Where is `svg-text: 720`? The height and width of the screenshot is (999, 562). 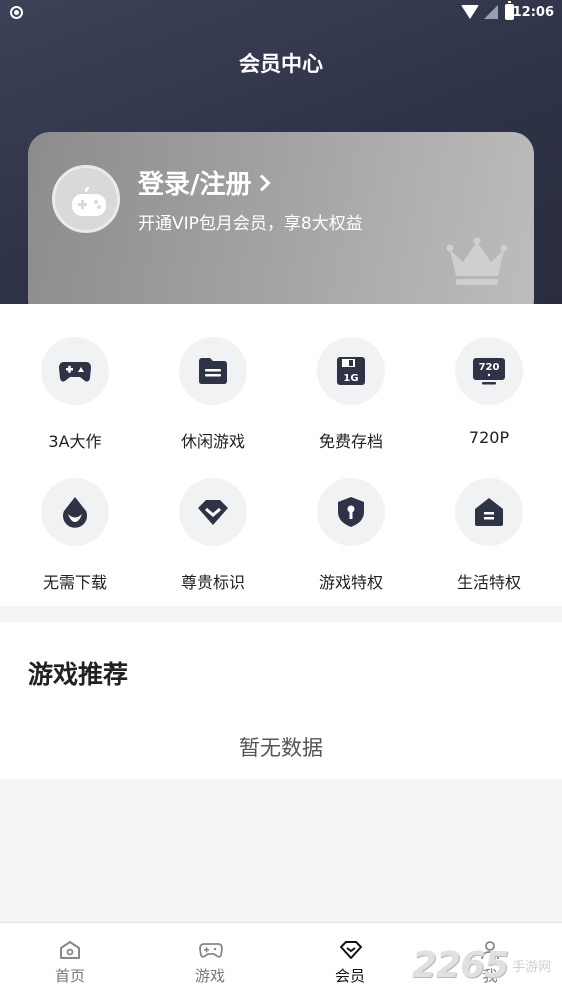
svg-text: 720 is located at coordinates (489, 367).